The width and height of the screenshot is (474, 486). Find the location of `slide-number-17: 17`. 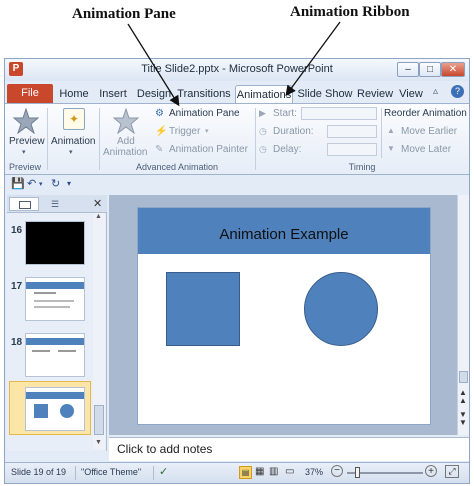

slide-number-17: 17 is located at coordinates (17, 286).